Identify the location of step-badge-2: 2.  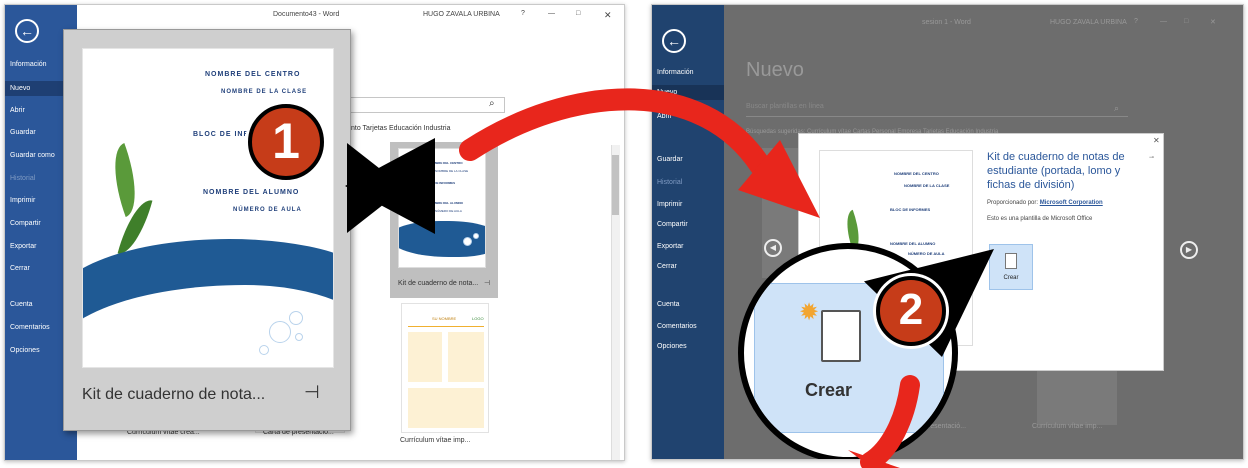
(911, 311).